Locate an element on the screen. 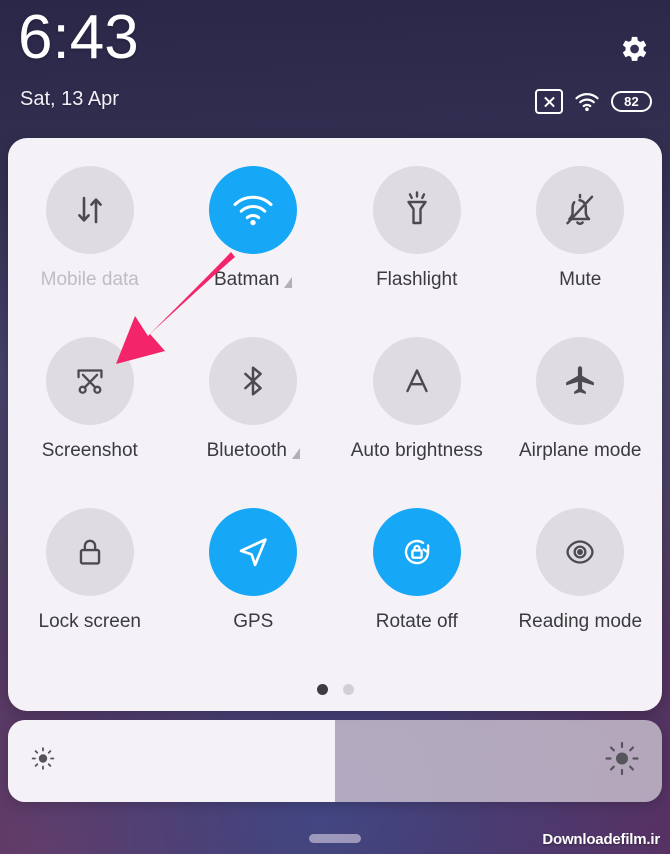 Image resolution: width=670 pixels, height=854 pixels. screenshot-icon is located at coordinates (90, 381).